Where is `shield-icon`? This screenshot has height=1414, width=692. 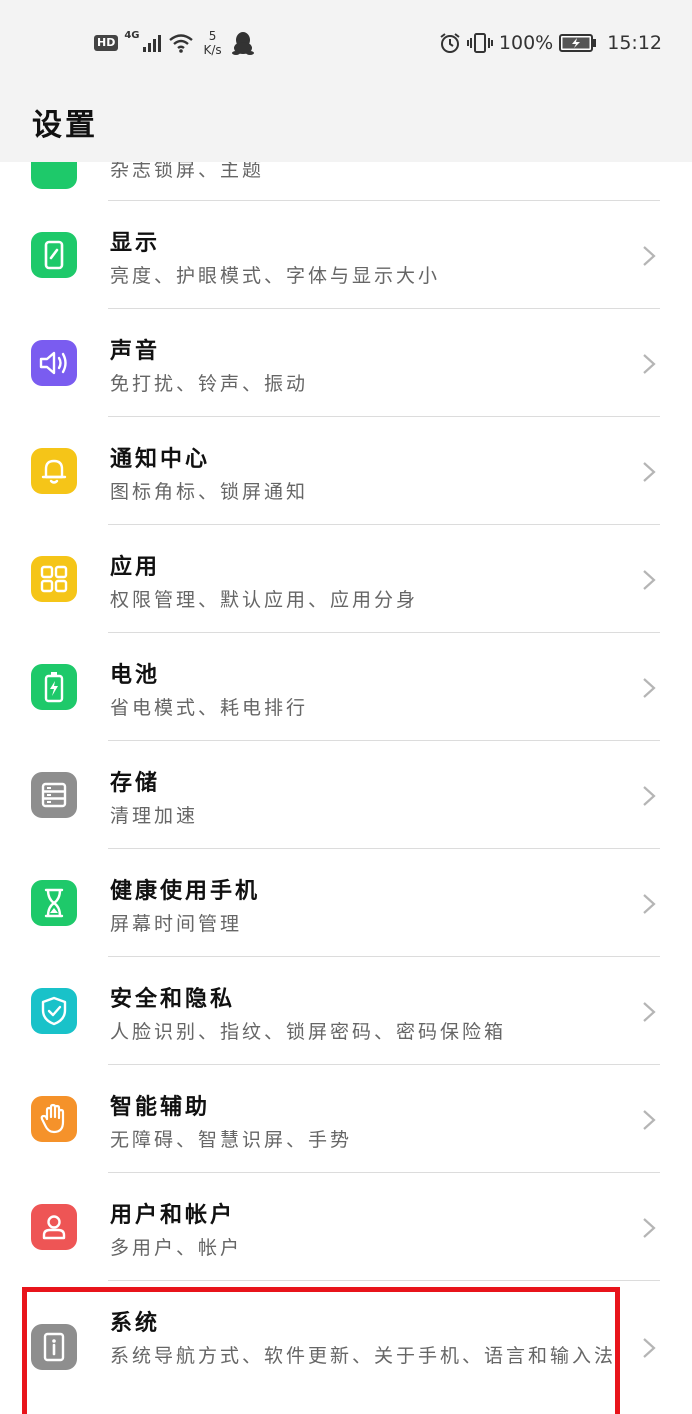 shield-icon is located at coordinates (54, 1011).